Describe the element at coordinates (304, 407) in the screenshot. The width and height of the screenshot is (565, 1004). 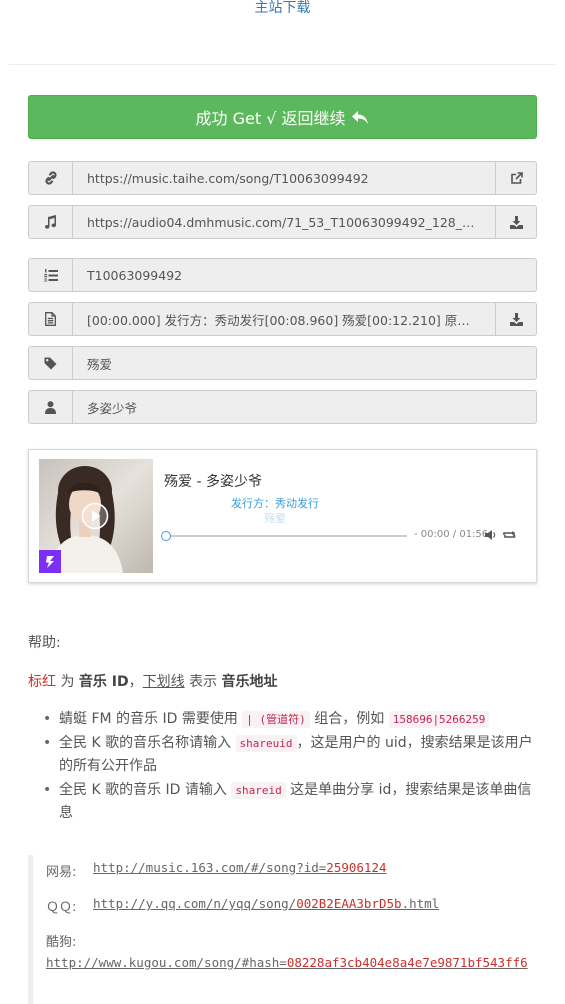
I see `author-field: 多姿少爷` at that location.